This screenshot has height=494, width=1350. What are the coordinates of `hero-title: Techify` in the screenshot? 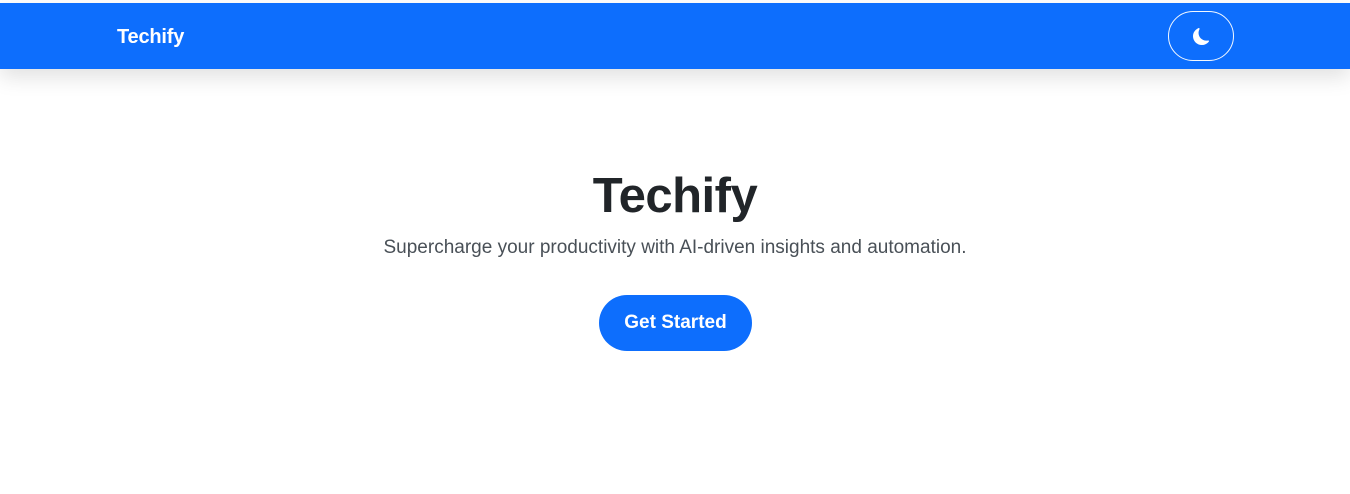 It's located at (675, 196).